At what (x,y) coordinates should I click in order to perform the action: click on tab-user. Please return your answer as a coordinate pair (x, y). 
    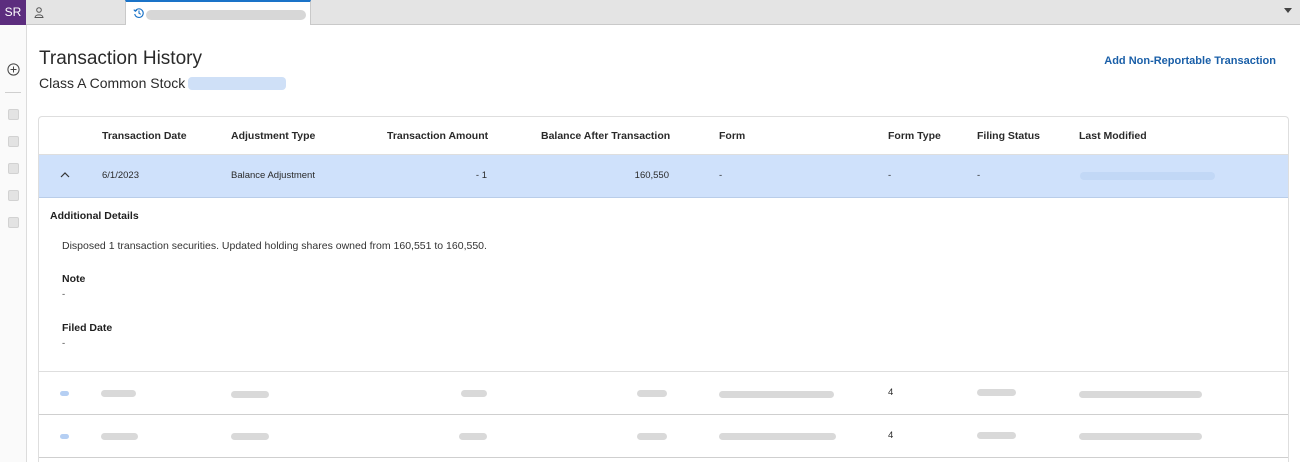
    Looking at the image, I should click on (75, 12).